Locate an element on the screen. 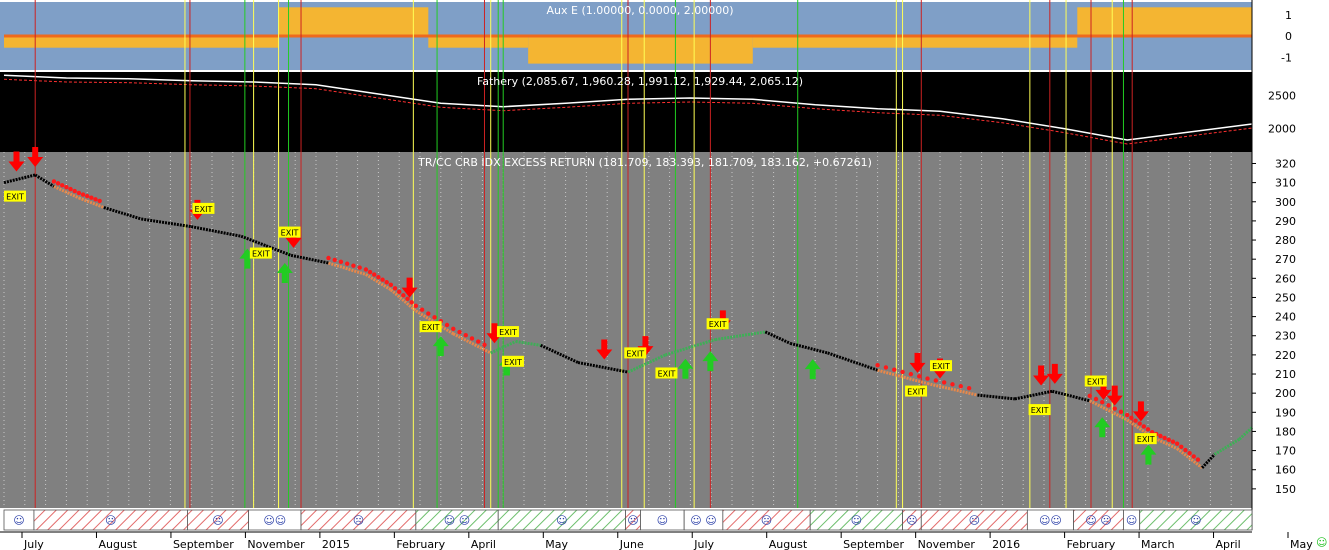 This screenshot has height=550, width=1329. crb-tick-label: 320 is located at coordinates (1285, 163).